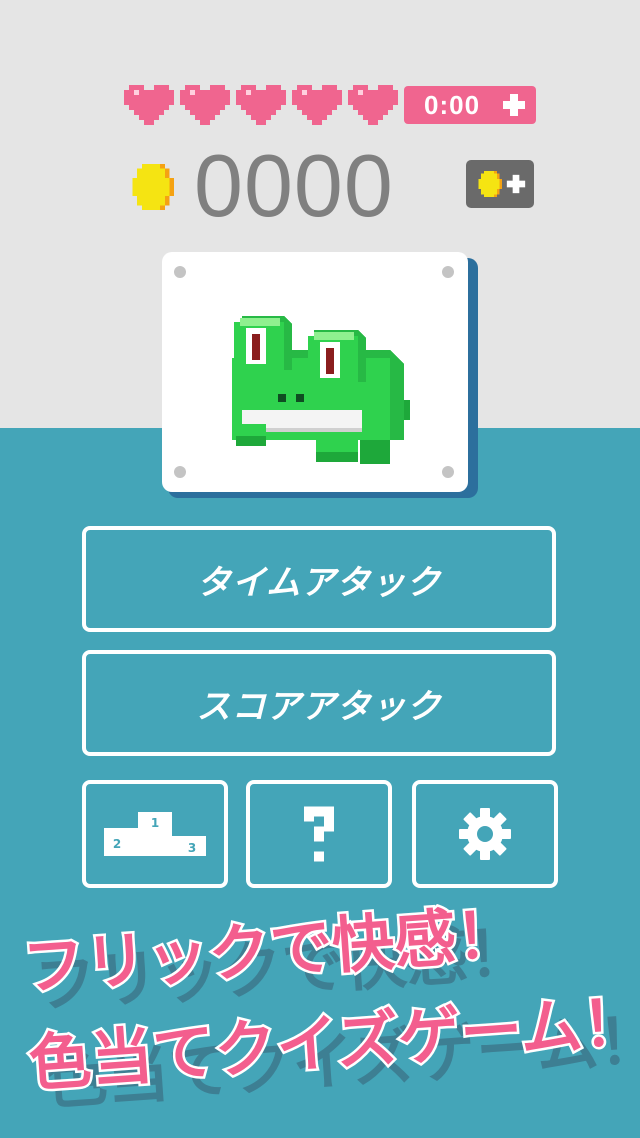  Describe the element at coordinates (155, 823) in the screenshot. I see `svg-text: 1` at that location.